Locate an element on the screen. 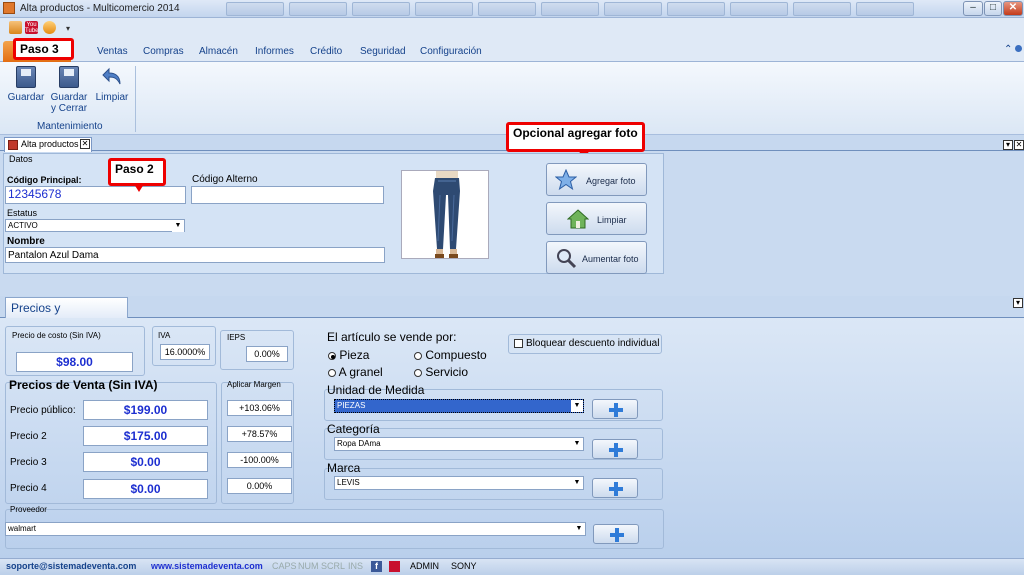 This screenshot has width=1024, height=575. doc-tab-label: Alta productos is located at coordinates (50, 144).